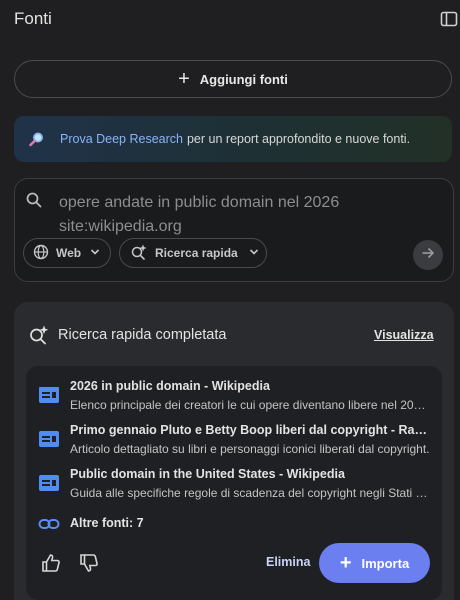 This screenshot has height=600, width=460. I want to click on link-icon, so click(49, 524).